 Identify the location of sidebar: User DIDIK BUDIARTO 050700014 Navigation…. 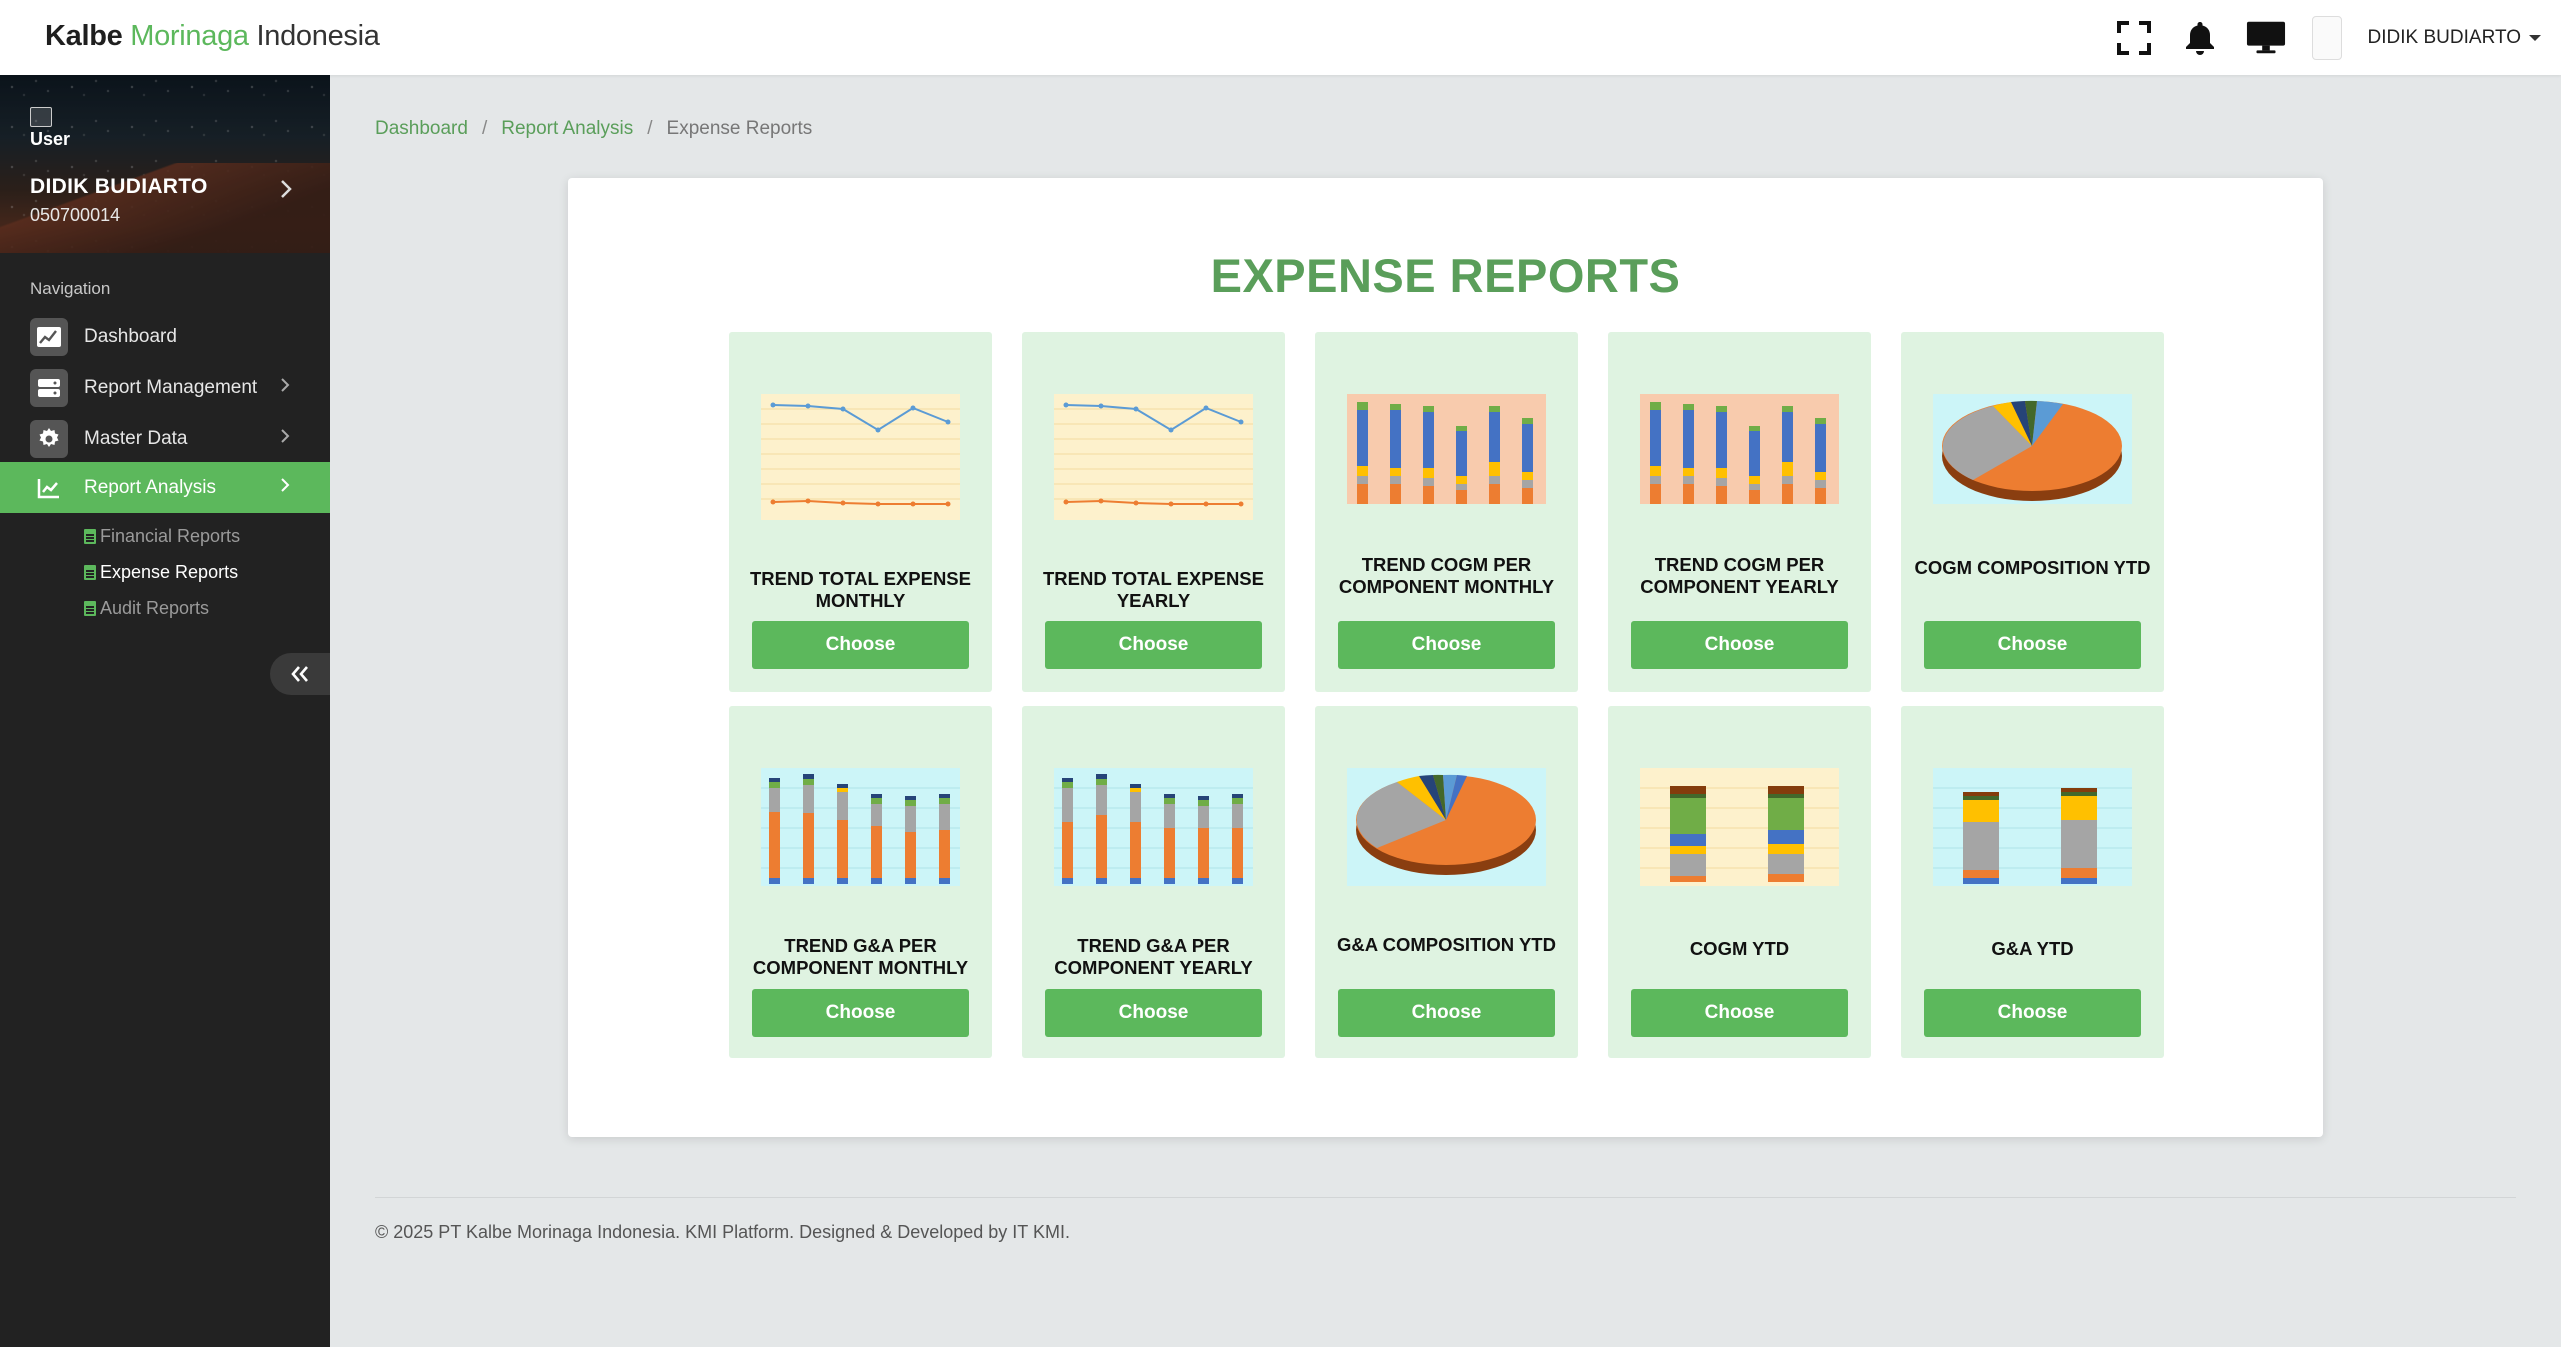
(165, 711).